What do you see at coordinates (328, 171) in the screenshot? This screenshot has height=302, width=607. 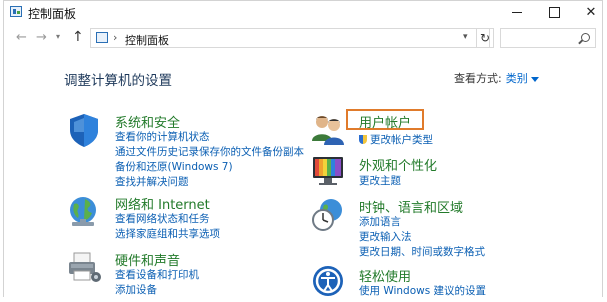 I see `monitor-icon` at bounding box center [328, 171].